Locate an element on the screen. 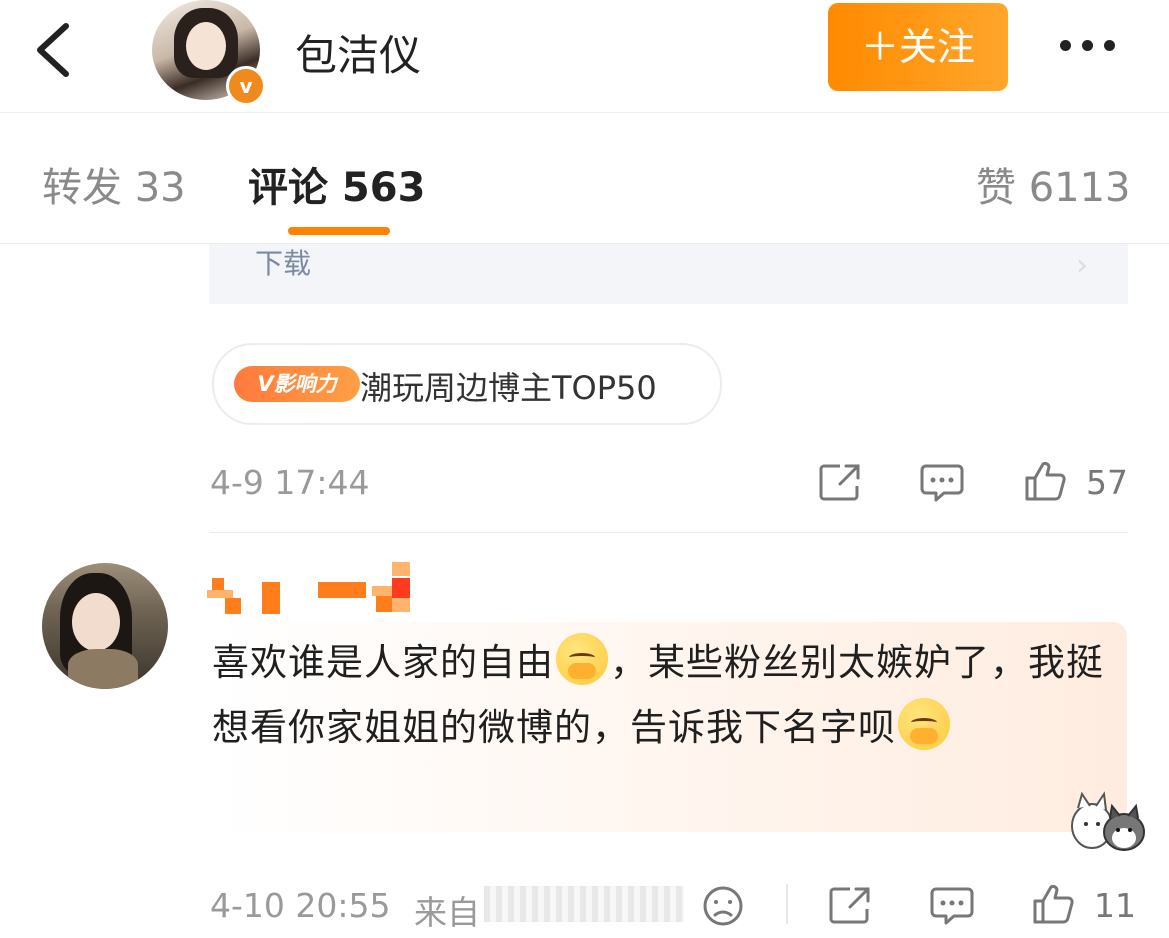  tab-reposts: 转发 33 is located at coordinates (114, 184).